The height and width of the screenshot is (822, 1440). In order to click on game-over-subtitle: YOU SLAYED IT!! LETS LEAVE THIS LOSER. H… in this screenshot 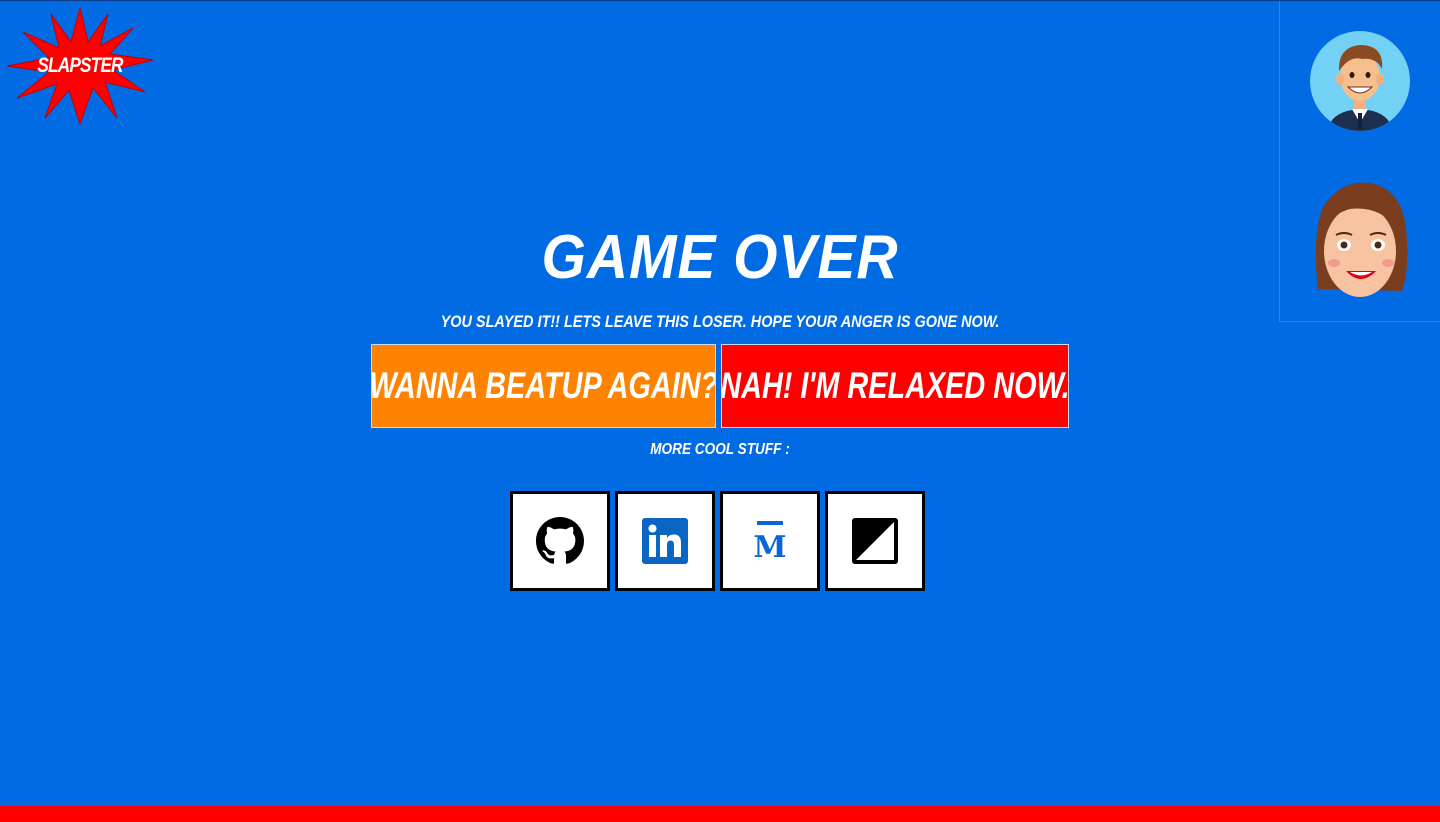, I will do `click(720, 321)`.